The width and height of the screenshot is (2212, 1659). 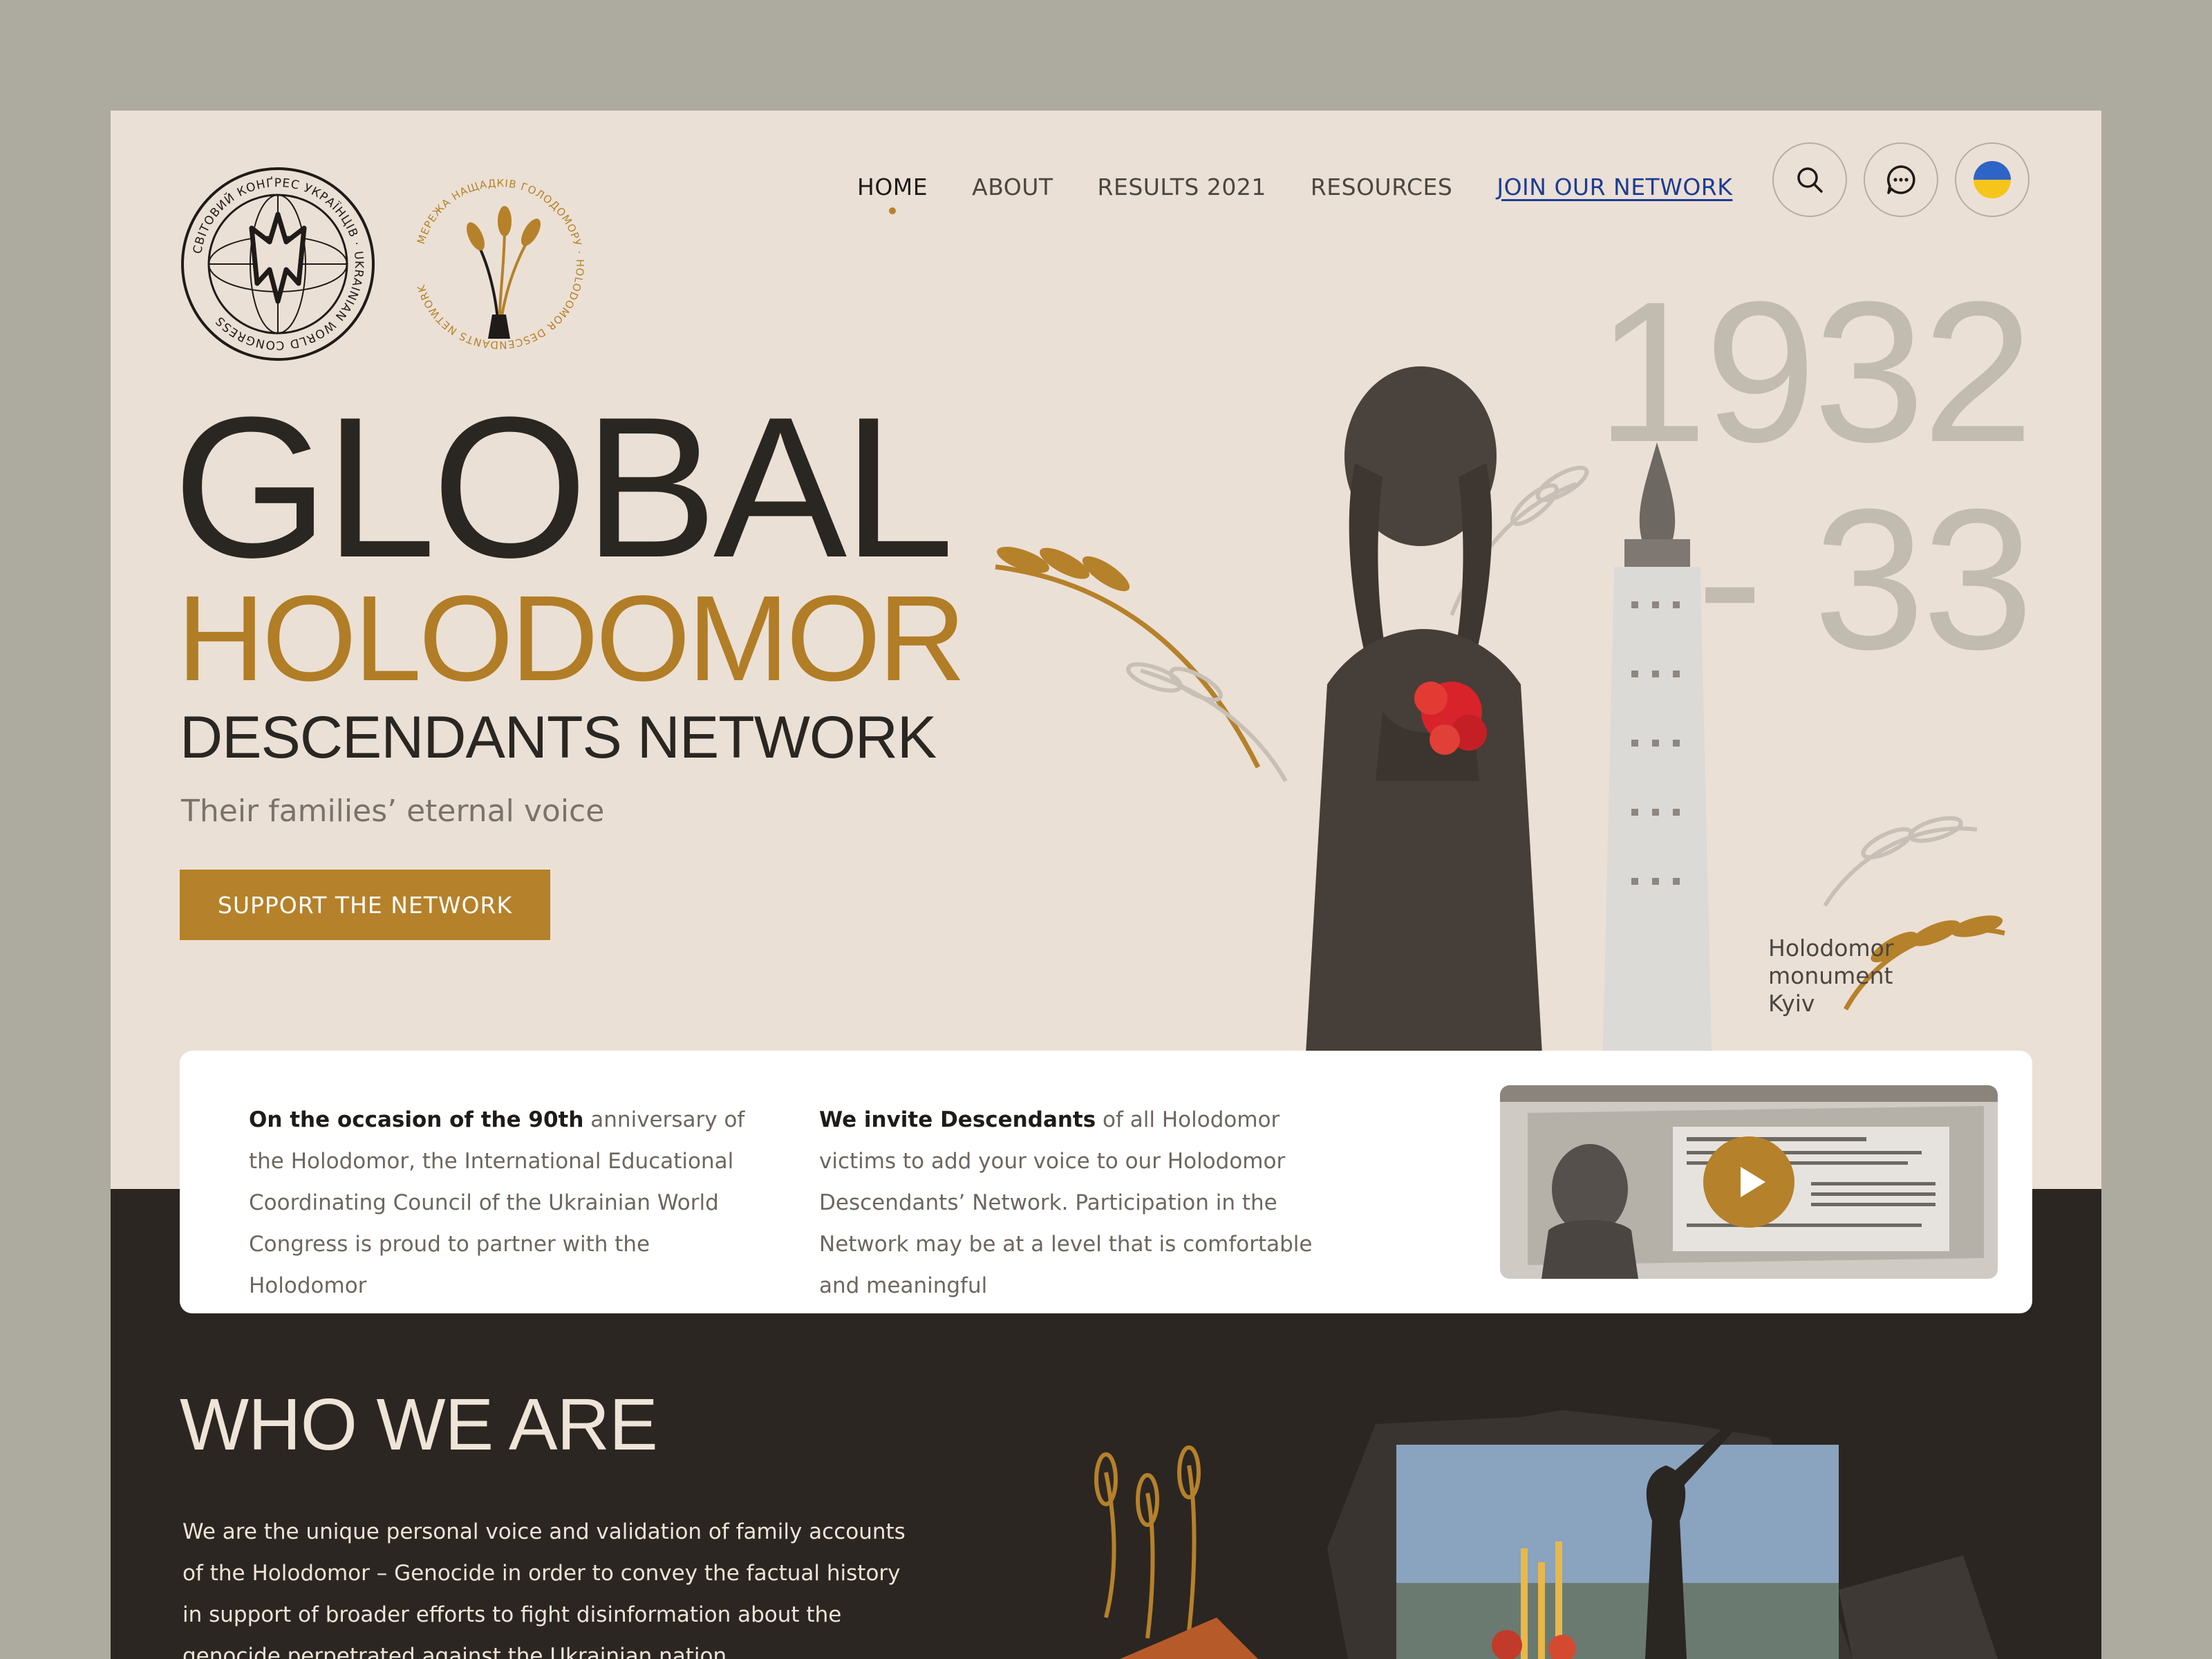 What do you see at coordinates (571, 638) in the screenshot?
I see `hero-title-holodomor: HOLODOMOR` at bounding box center [571, 638].